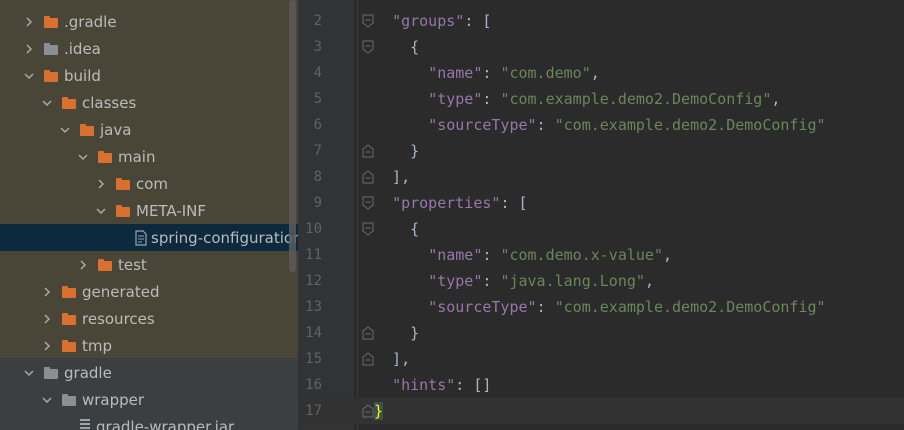  I want to click on json-punct: : [], so click(473, 385).